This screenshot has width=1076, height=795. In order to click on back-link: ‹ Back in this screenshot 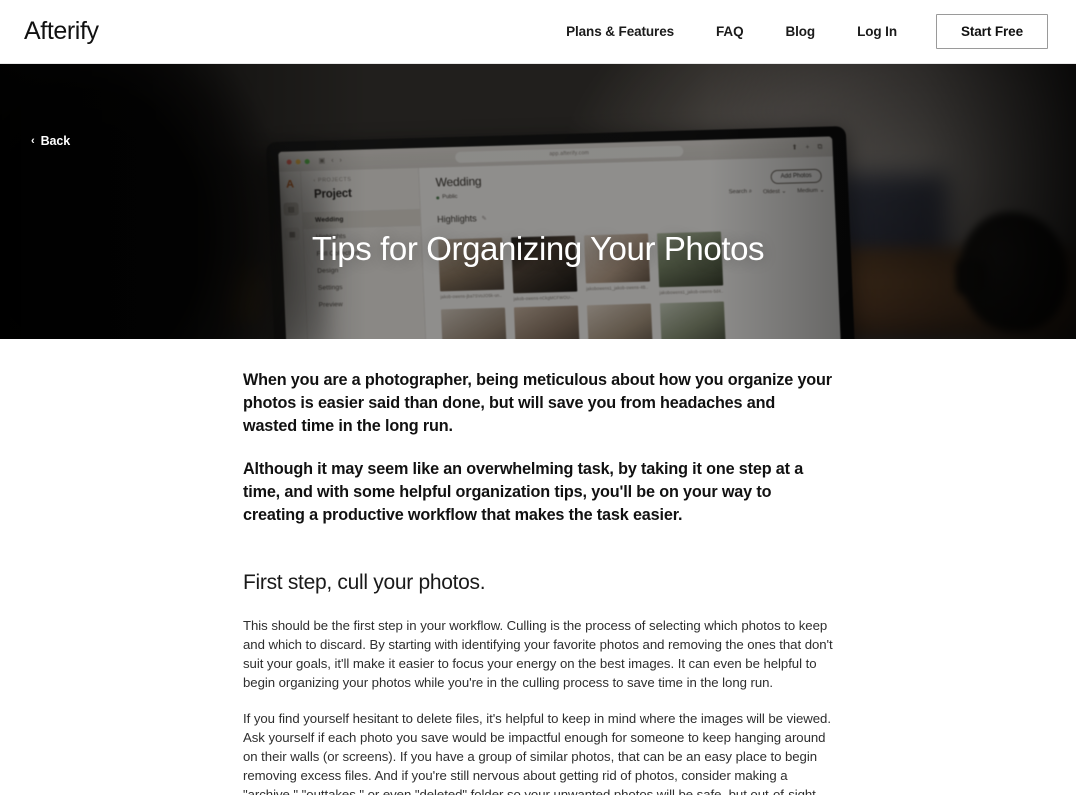, I will do `click(50, 141)`.